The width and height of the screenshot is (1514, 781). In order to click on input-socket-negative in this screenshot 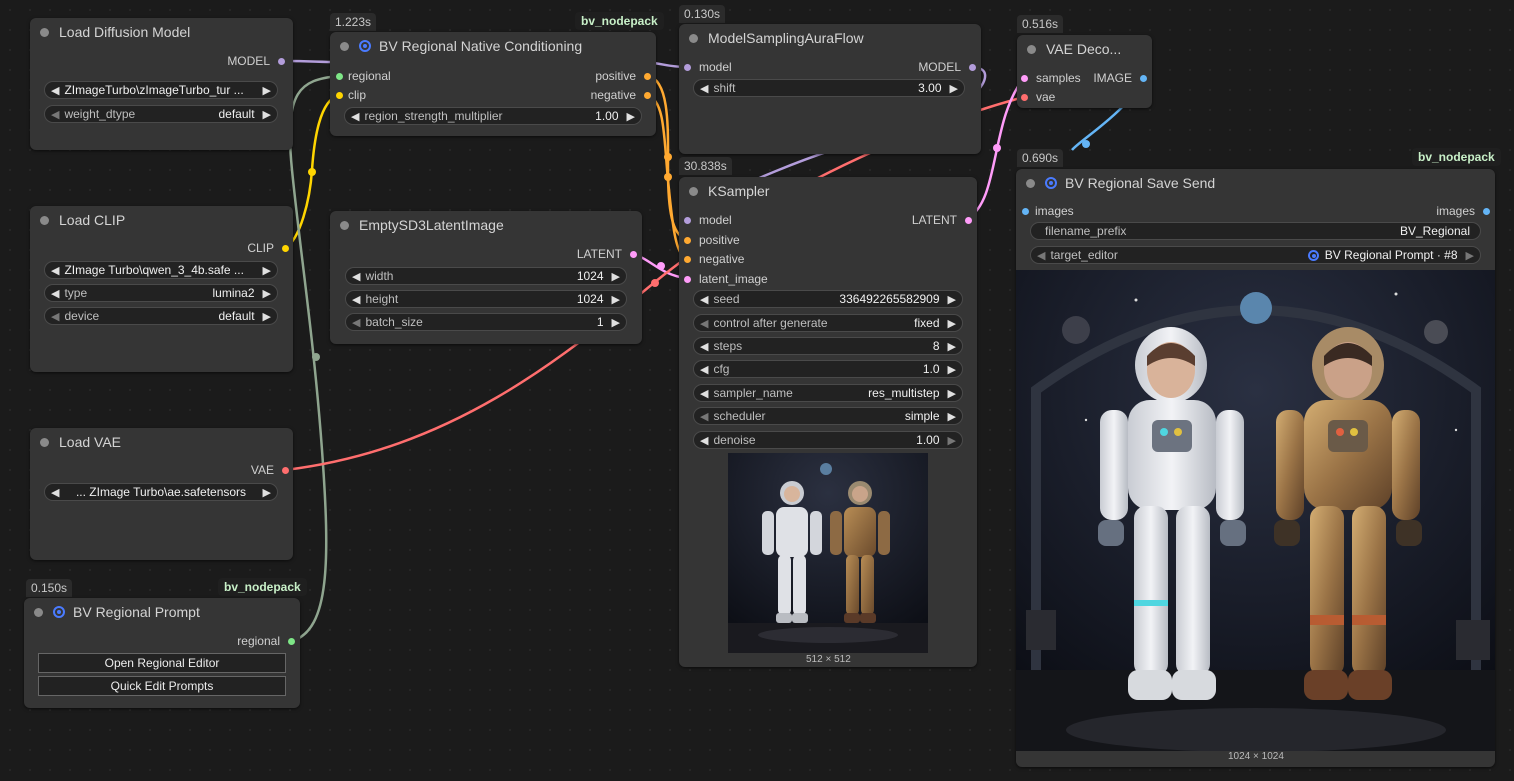, I will do `click(687, 259)`.